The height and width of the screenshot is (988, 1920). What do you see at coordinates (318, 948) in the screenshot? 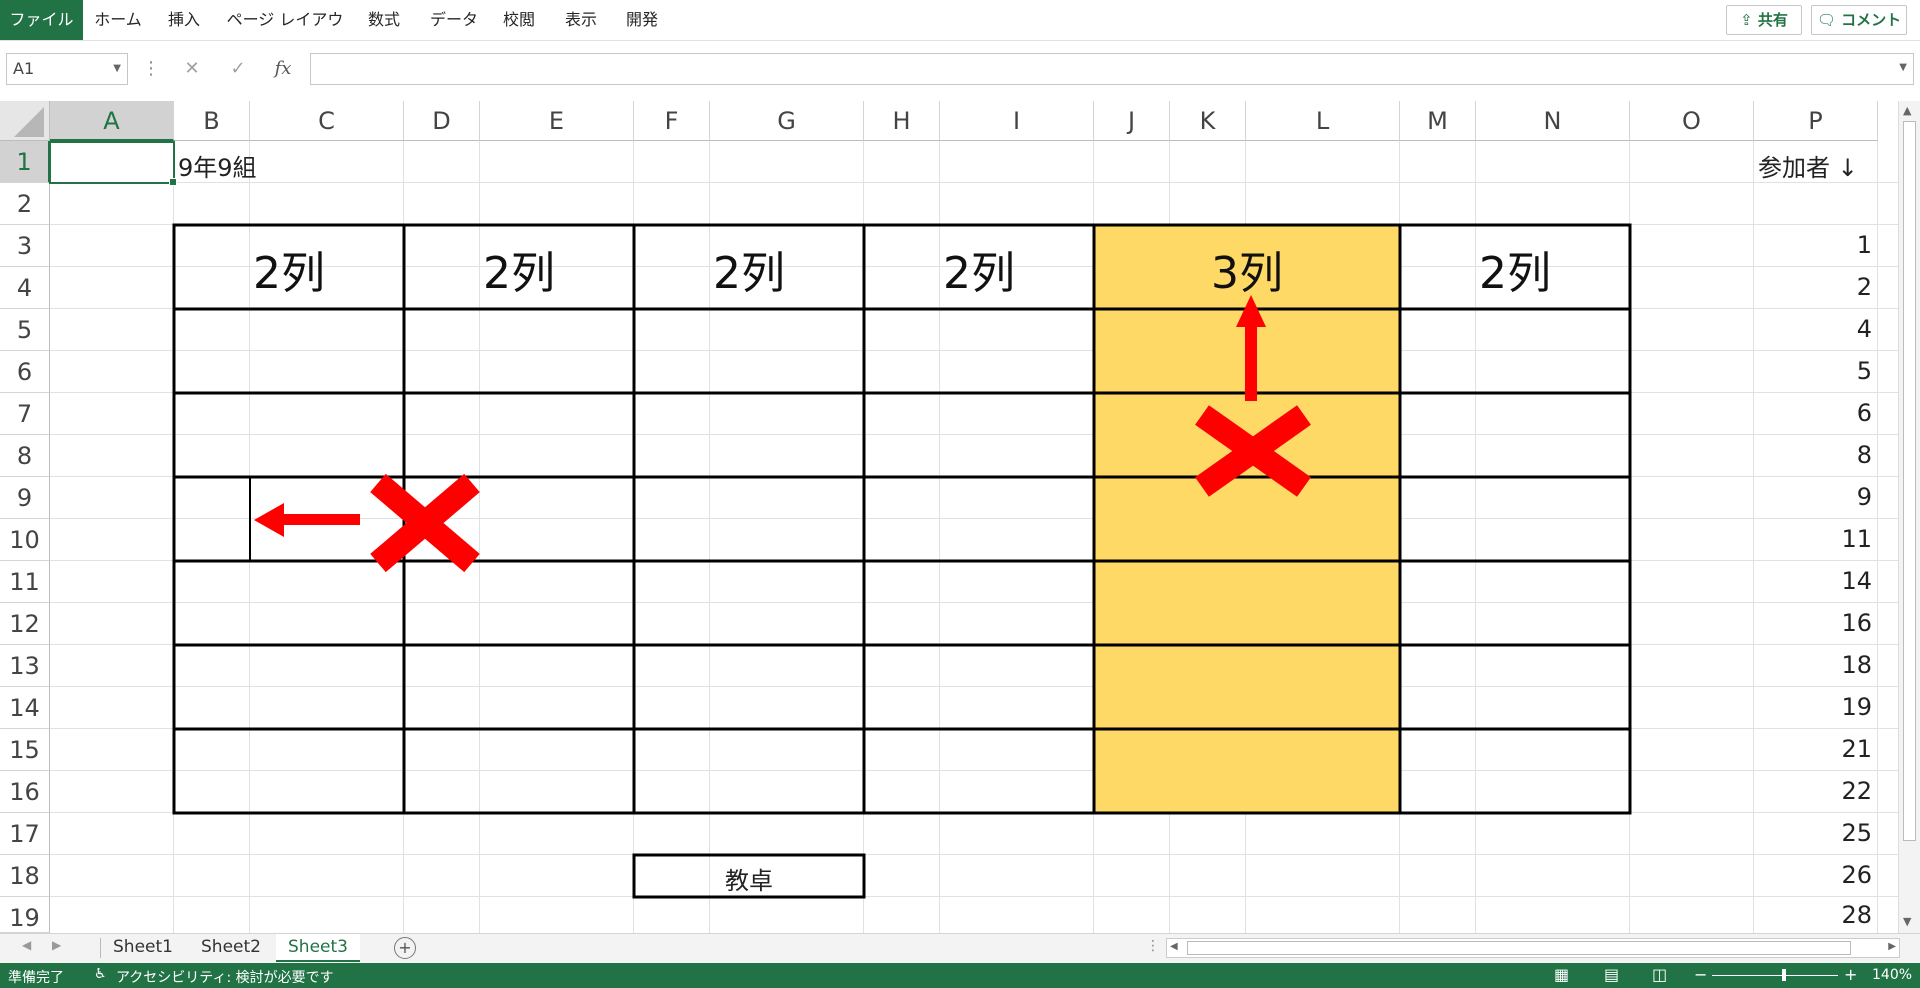
I see `sheet-tab-3-active: Sheet3` at bounding box center [318, 948].